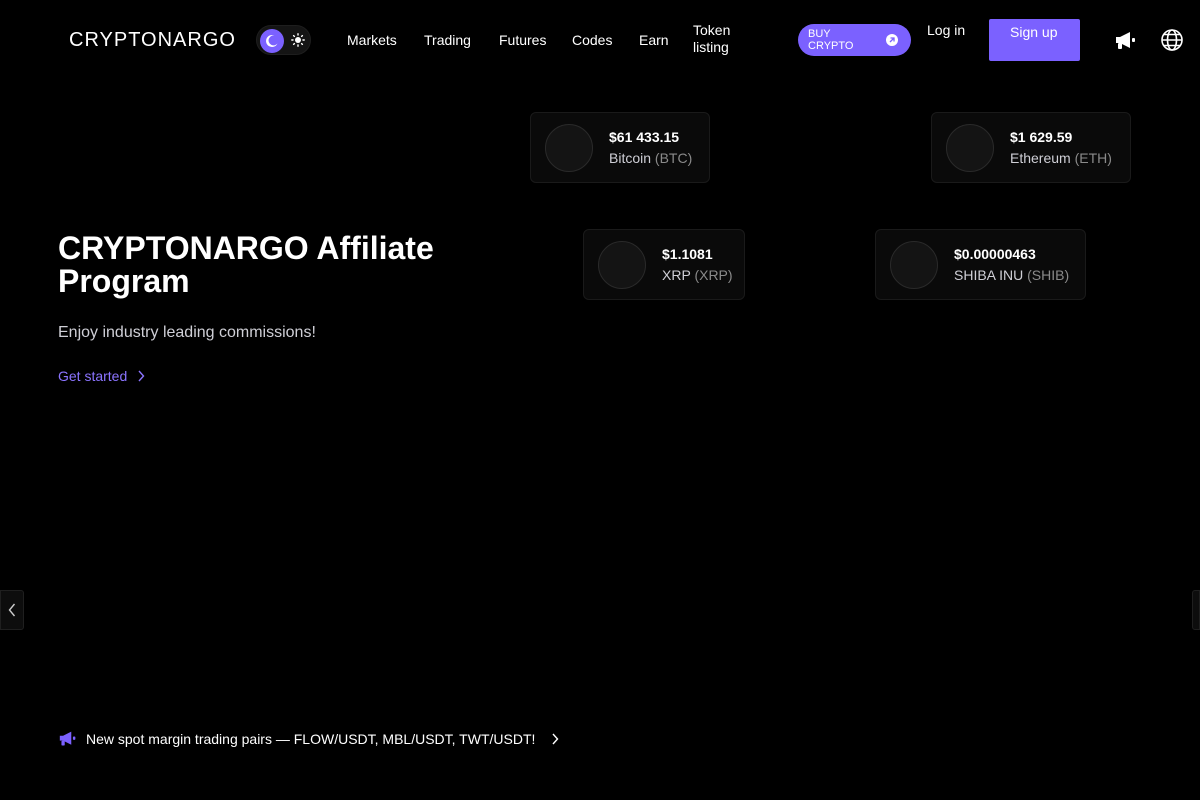  I want to click on coin-price: $61 433.15, so click(644, 137).